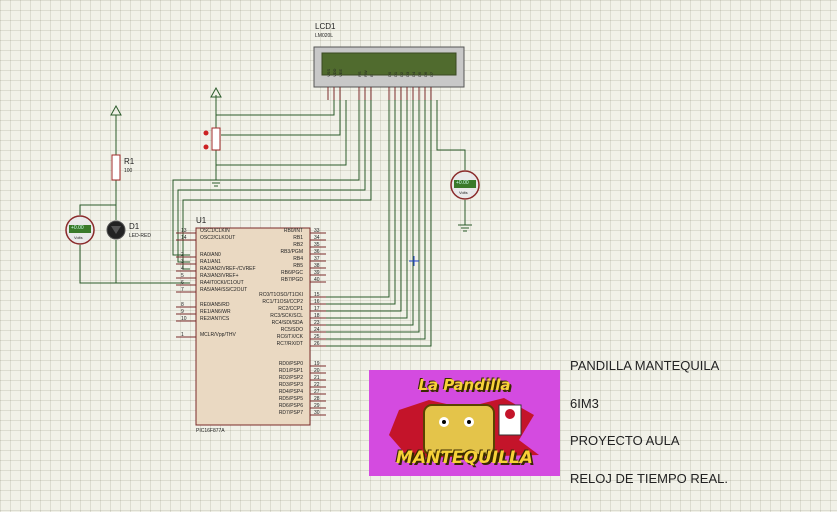 This screenshot has height=512, width=837. I want to click on lcd-pin-label: VDD, so click(334, 72).